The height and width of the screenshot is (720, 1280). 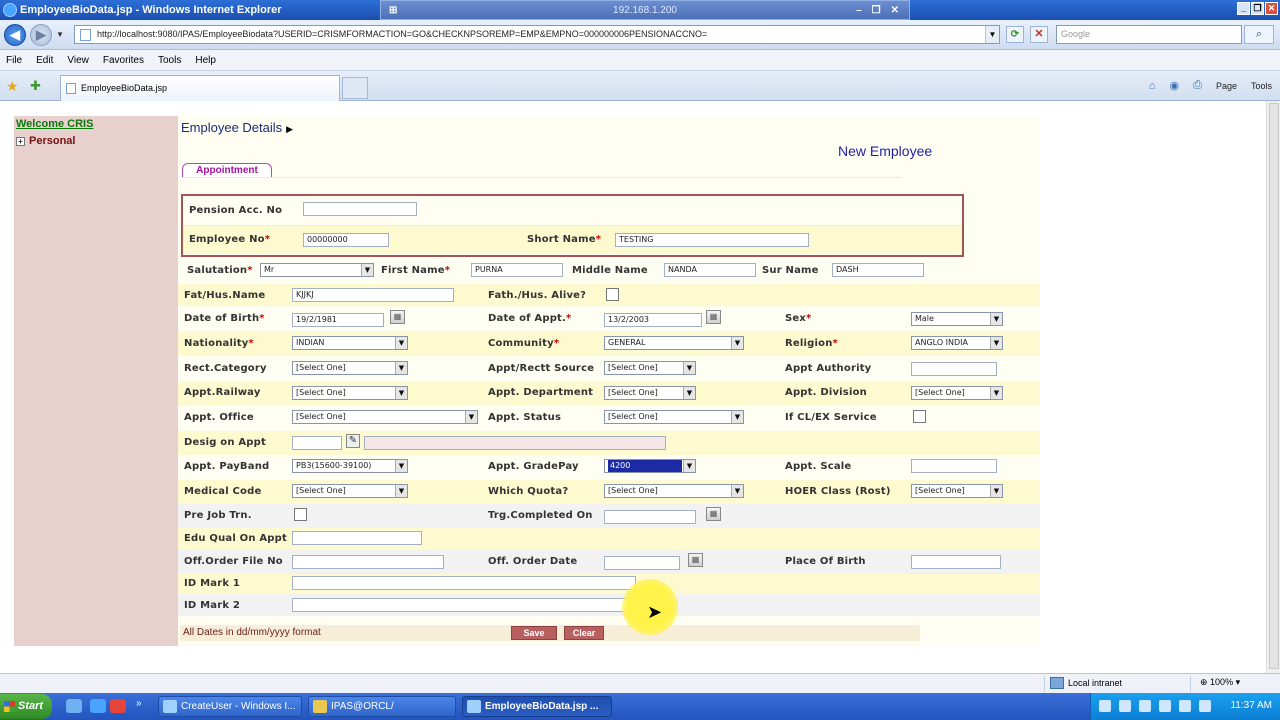 I want to click on tools-menu: Tools, so click(x=1261, y=86).